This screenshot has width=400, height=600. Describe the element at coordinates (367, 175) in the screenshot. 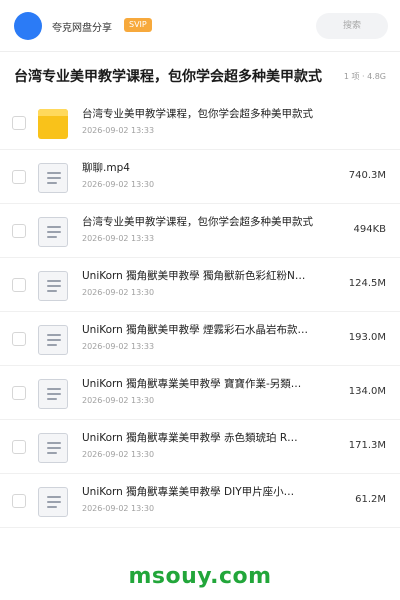

I see `file-size: 740.3M` at that location.